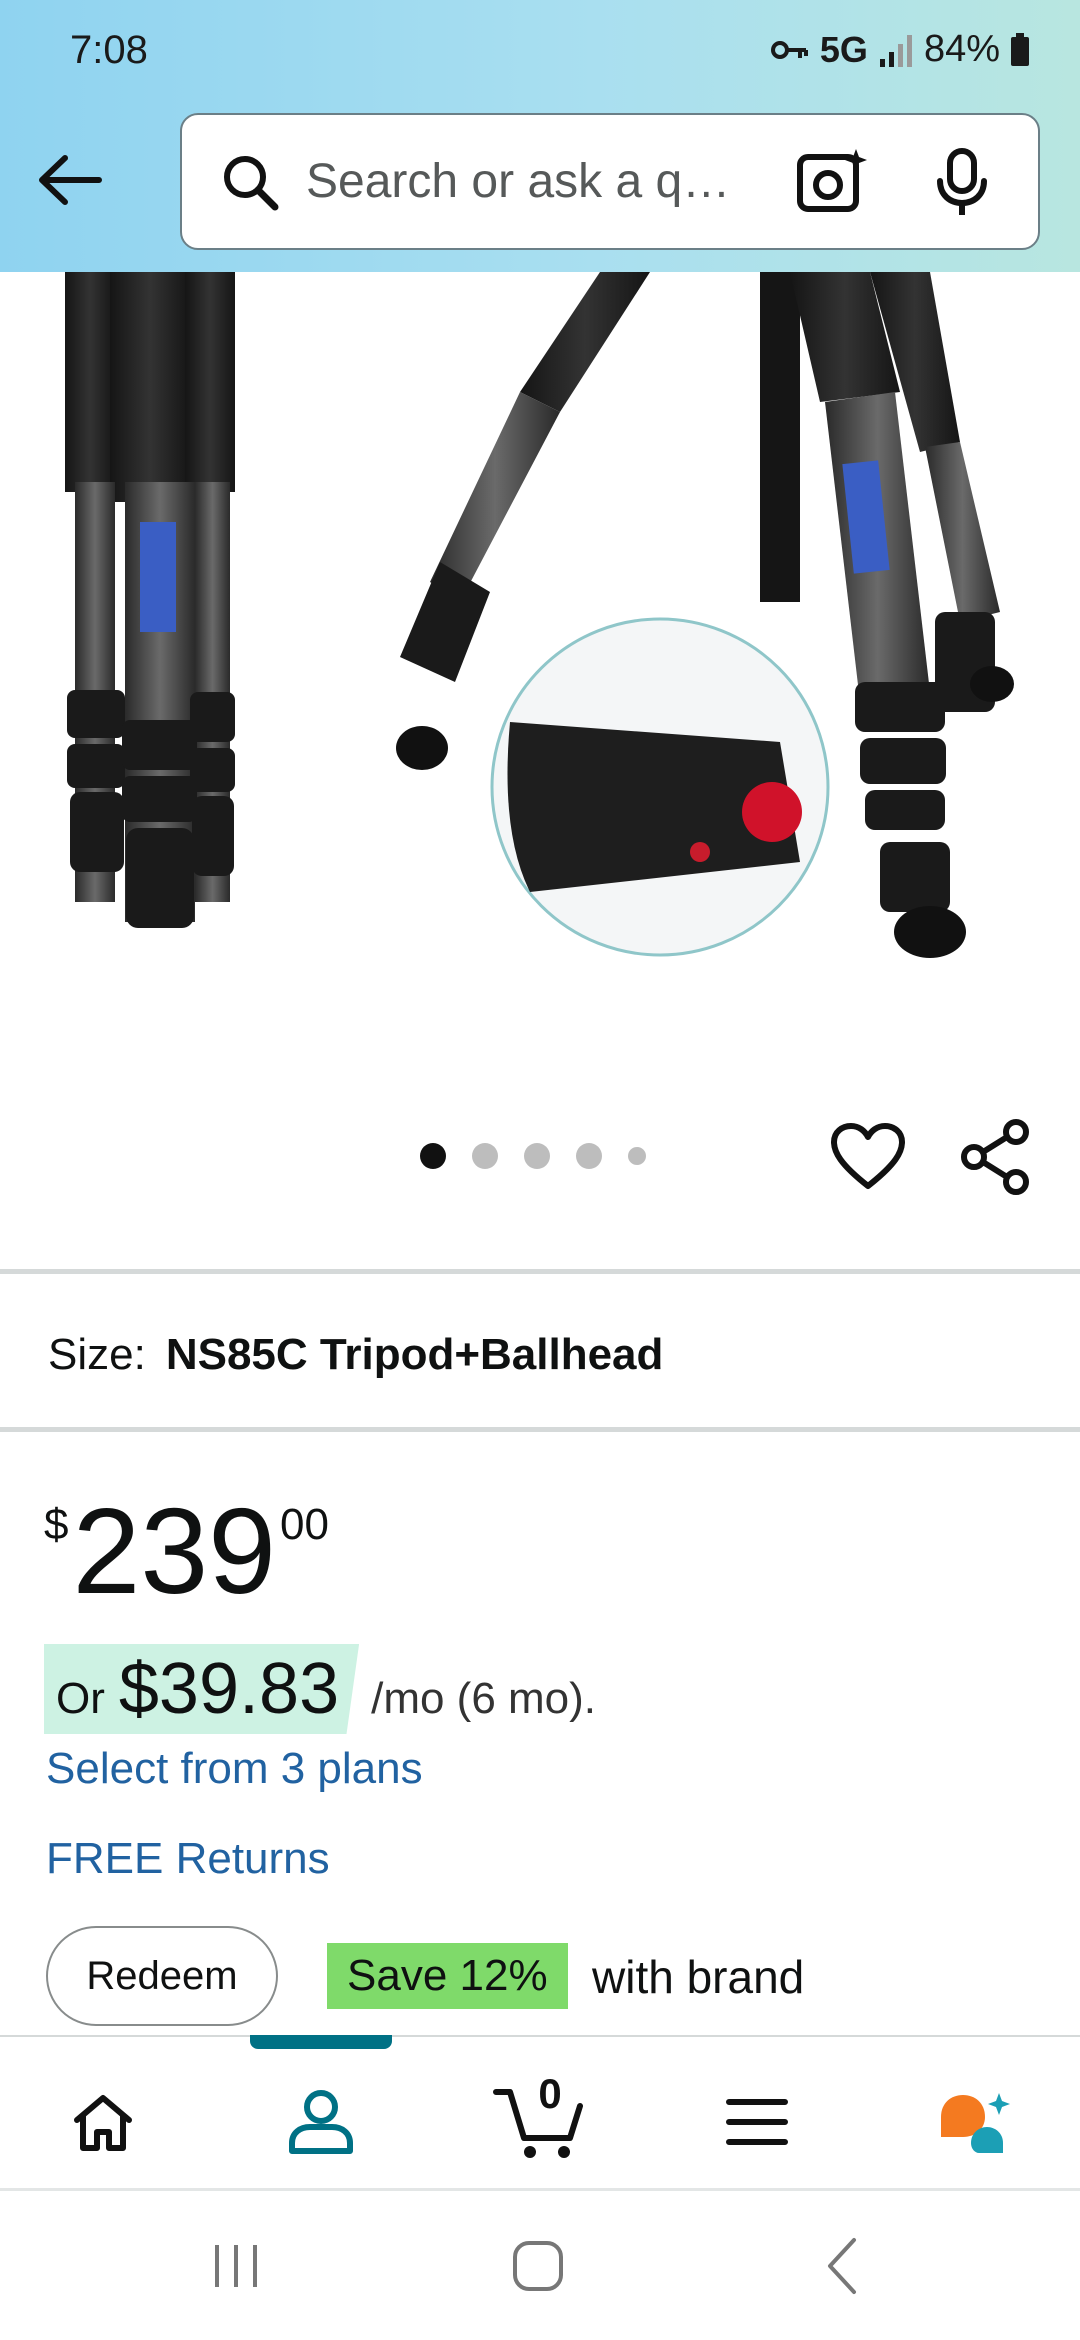 Image resolution: width=1080 pixels, height=2340 pixels. I want to click on nav-account-icon, so click(321, 2122).